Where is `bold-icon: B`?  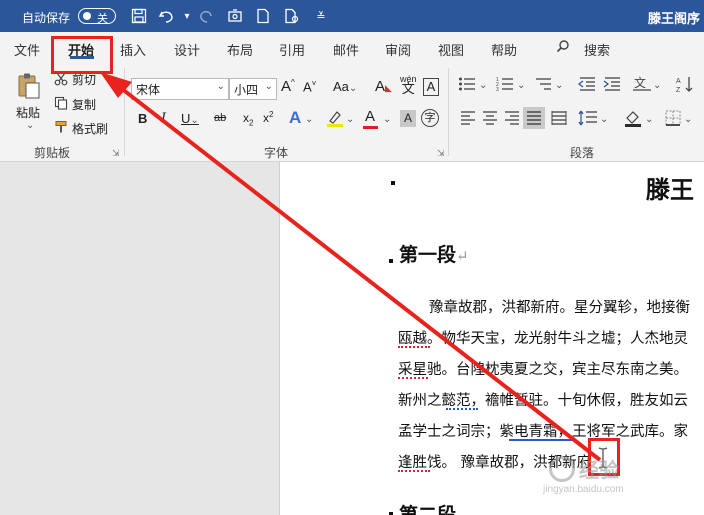 bold-icon: B is located at coordinates (142, 118).